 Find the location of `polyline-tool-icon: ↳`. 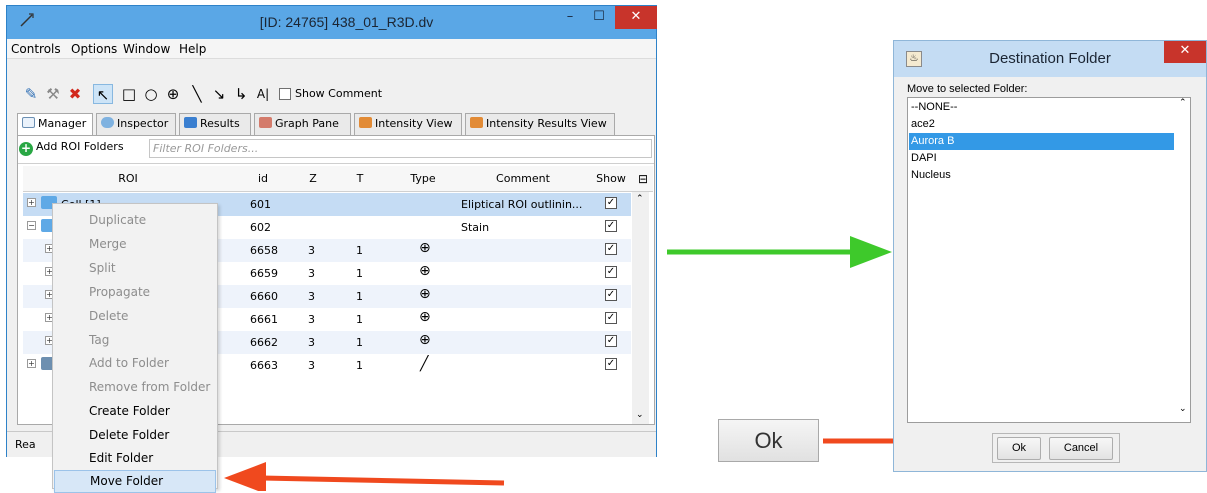

polyline-tool-icon: ↳ is located at coordinates (241, 94).